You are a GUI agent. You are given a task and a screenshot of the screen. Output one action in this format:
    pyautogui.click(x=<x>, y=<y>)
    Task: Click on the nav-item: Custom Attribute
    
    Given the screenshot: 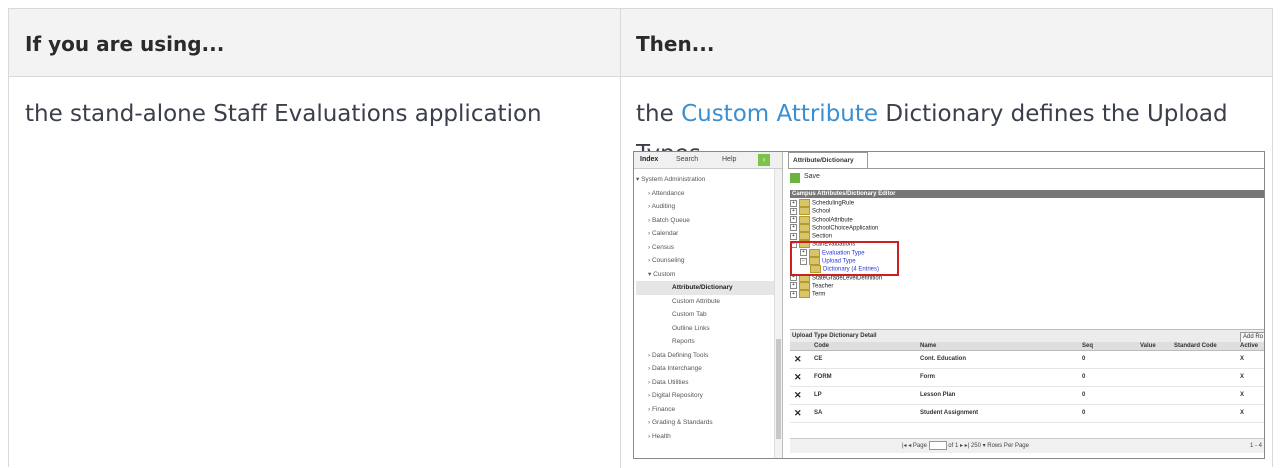 What is the action you would take?
    pyautogui.click(x=705, y=302)
    